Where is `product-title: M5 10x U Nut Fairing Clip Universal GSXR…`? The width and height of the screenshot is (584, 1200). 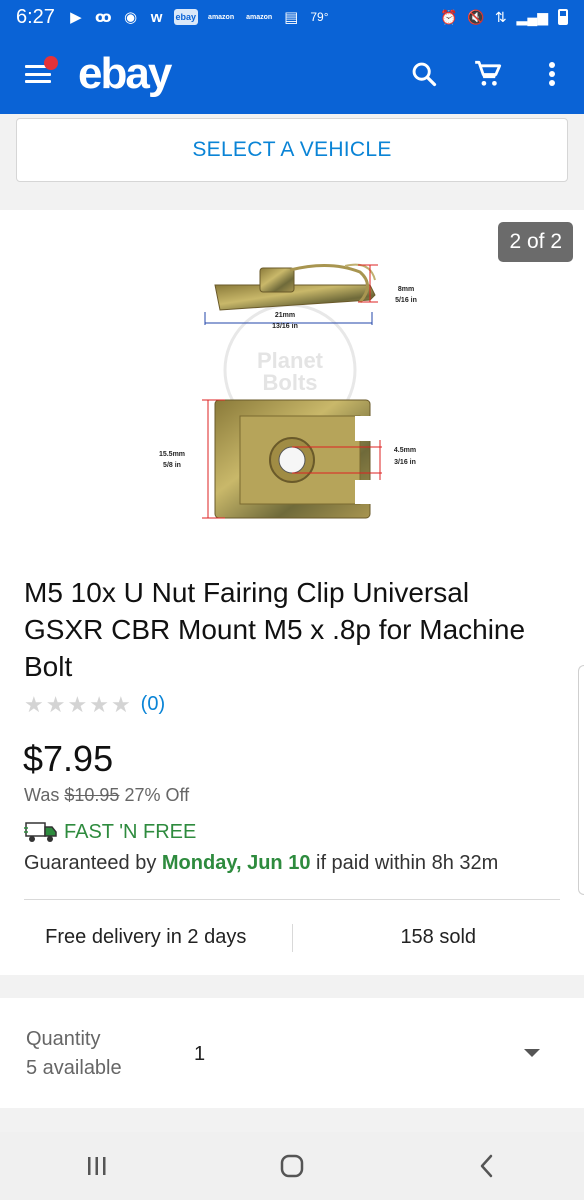 product-title: M5 10x U Nut Fairing Clip Universal GSXR… is located at coordinates (275, 629).